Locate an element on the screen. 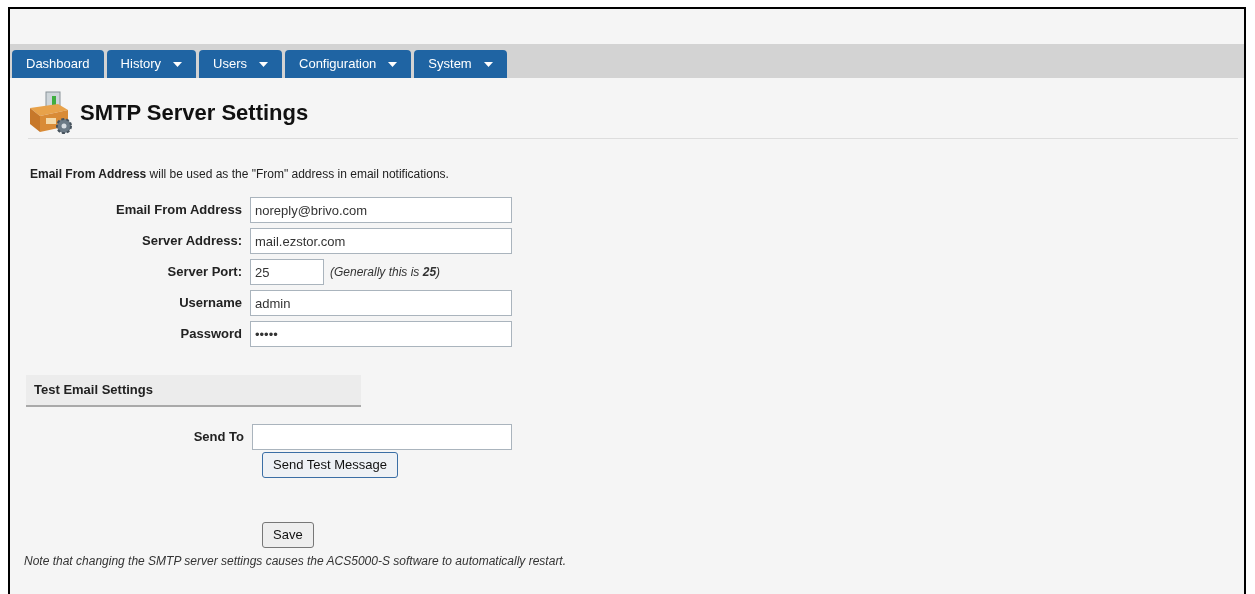 This screenshot has width=1255, height=594. field-label: Server Port: is located at coordinates (204, 272).